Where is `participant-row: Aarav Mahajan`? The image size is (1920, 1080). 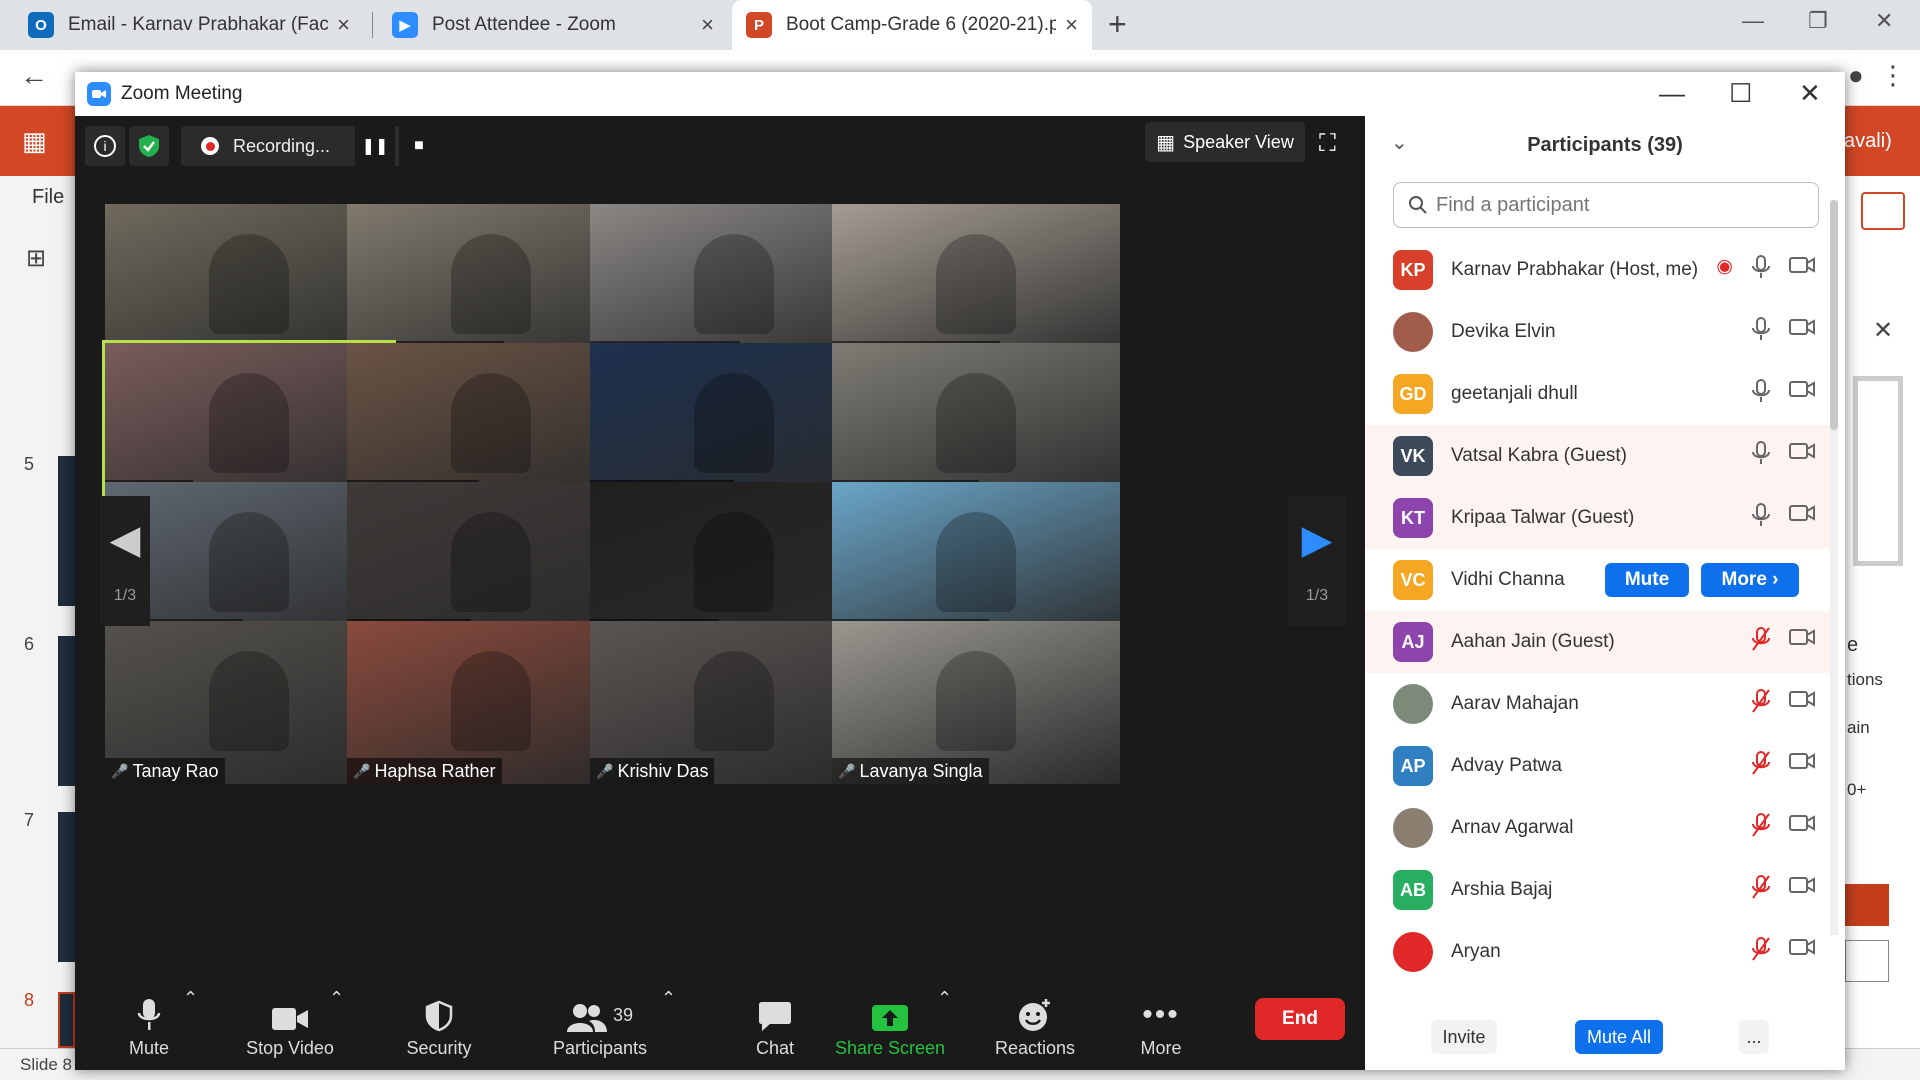 participant-row: Aarav Mahajan is located at coordinates (1599, 704).